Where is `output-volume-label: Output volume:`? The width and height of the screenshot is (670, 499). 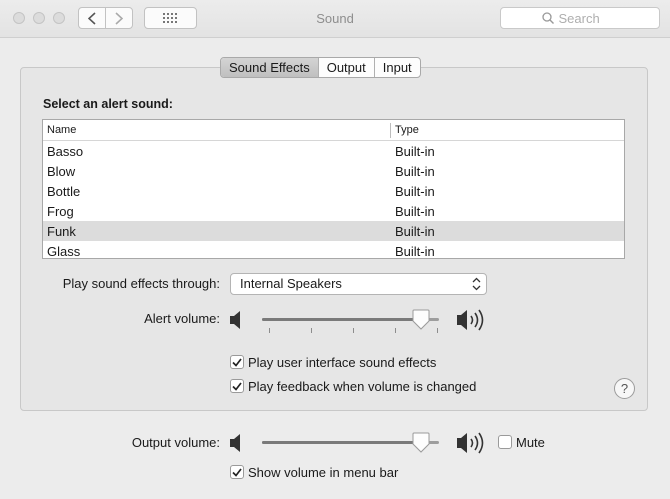
output-volume-label: Output volume: is located at coordinates (175, 442).